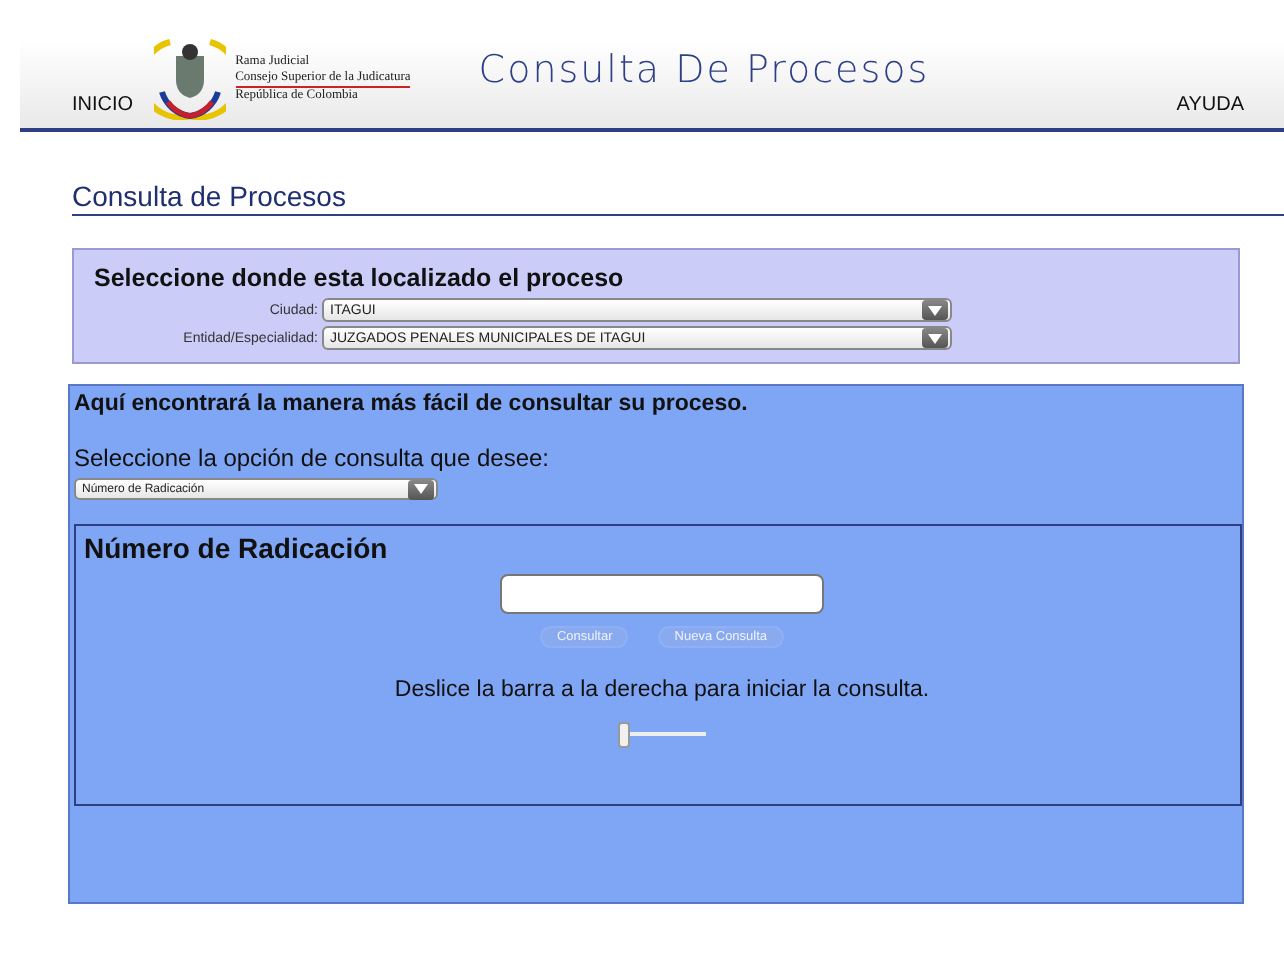  I want to click on app-title: Consulta De Procesos, so click(704, 70).